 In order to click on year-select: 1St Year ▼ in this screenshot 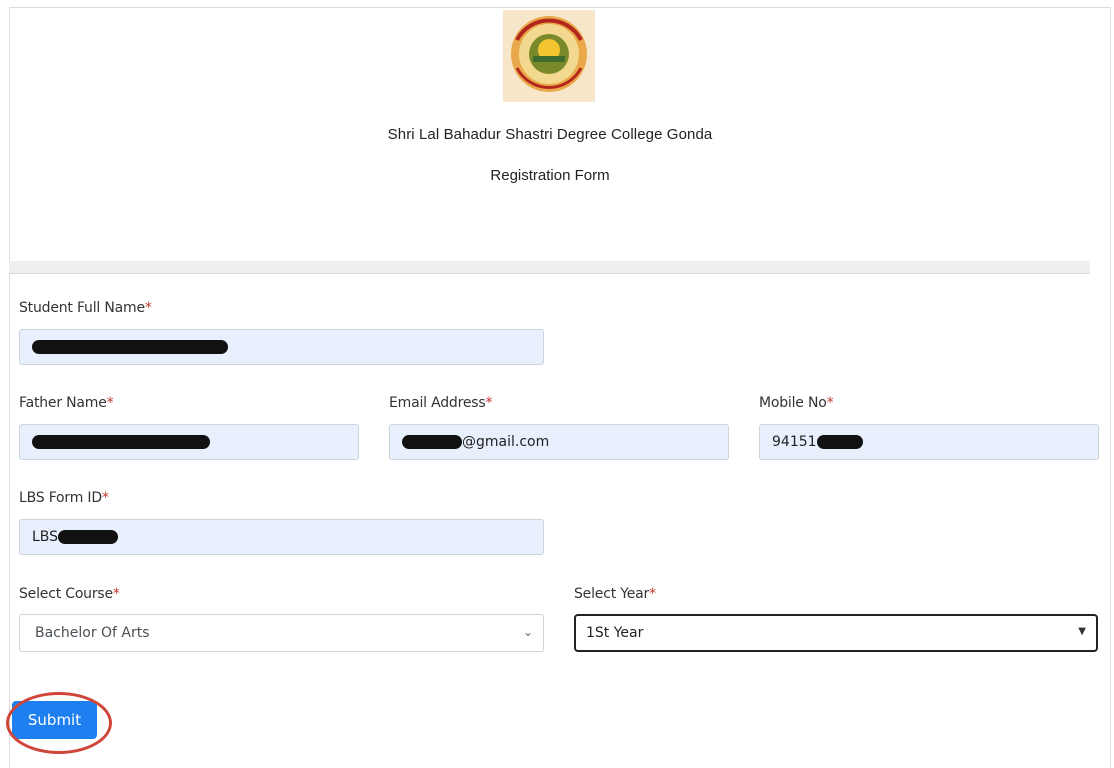, I will do `click(836, 633)`.